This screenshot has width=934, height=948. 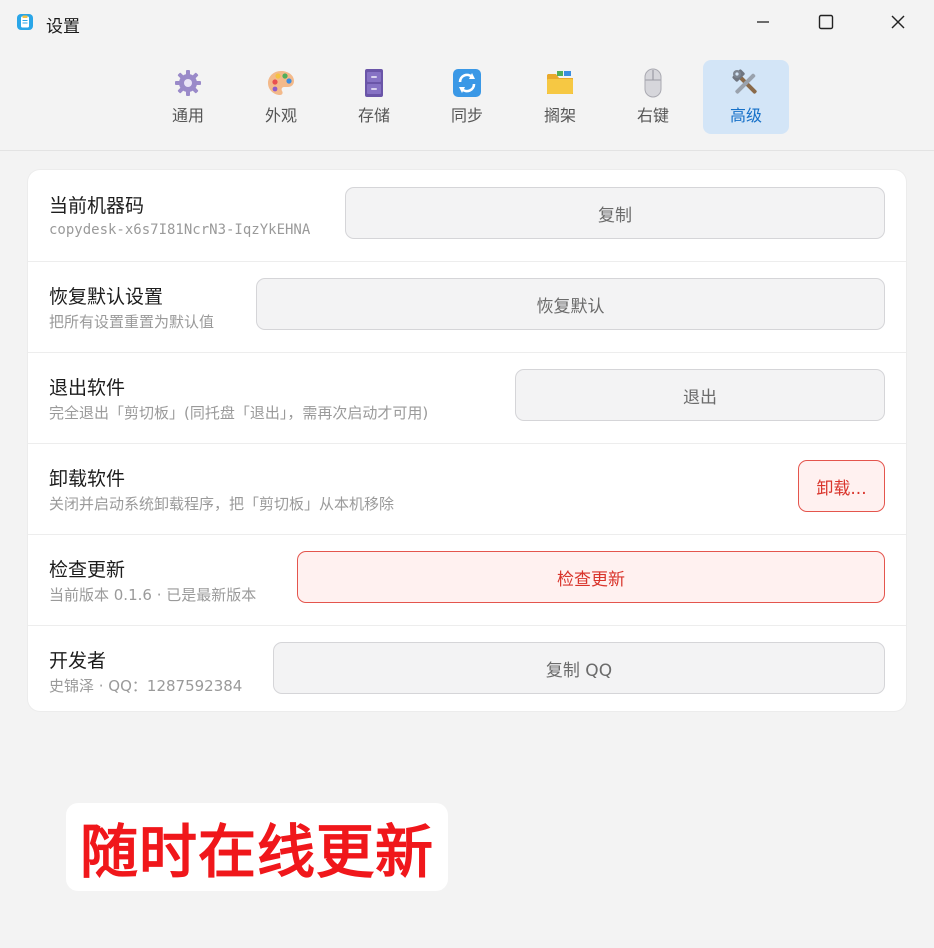 What do you see at coordinates (25, 22) in the screenshot?
I see `clipboard-app-icon` at bounding box center [25, 22].